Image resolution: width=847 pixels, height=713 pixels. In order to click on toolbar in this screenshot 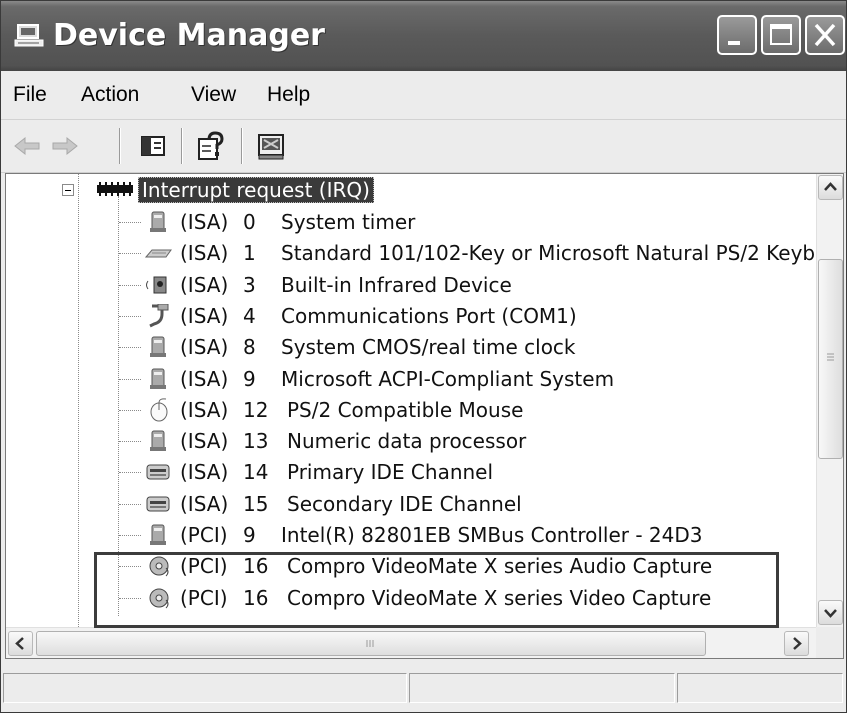, I will do `click(423, 146)`.